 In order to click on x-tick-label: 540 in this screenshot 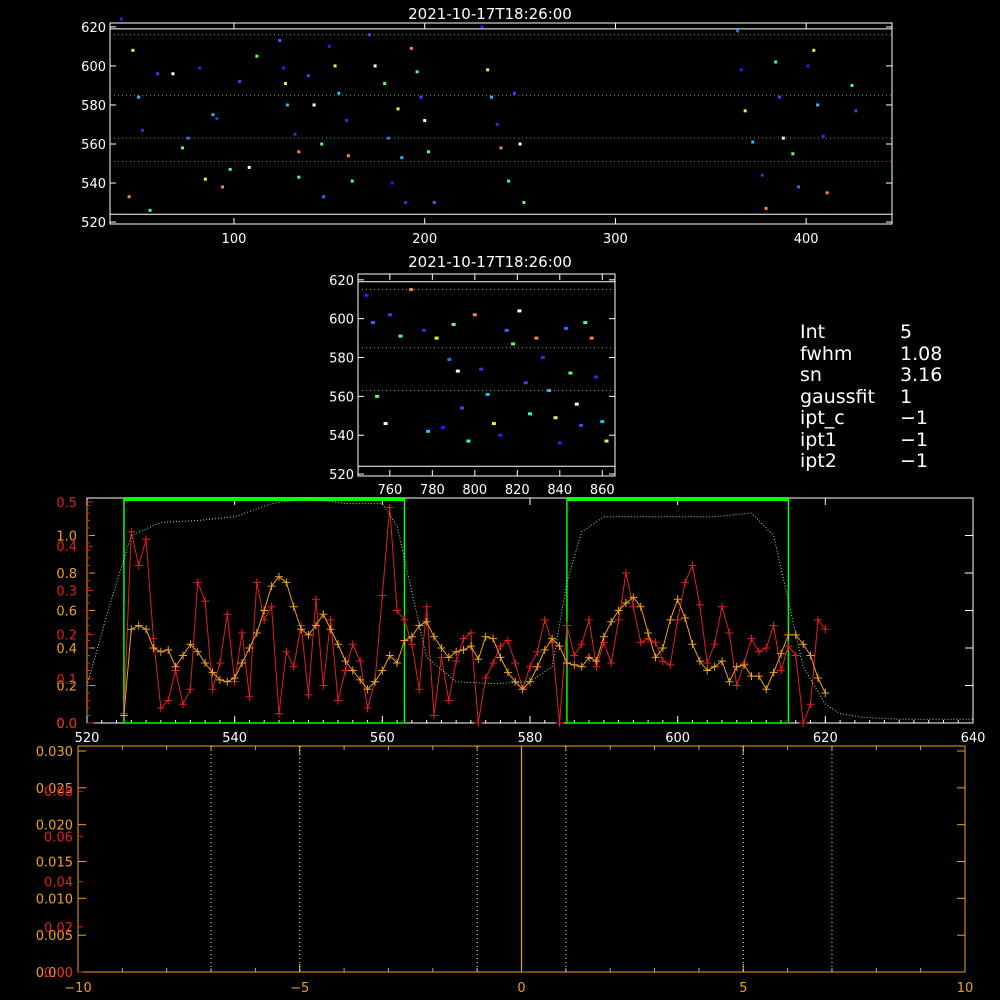, I will do `click(234, 738)`.